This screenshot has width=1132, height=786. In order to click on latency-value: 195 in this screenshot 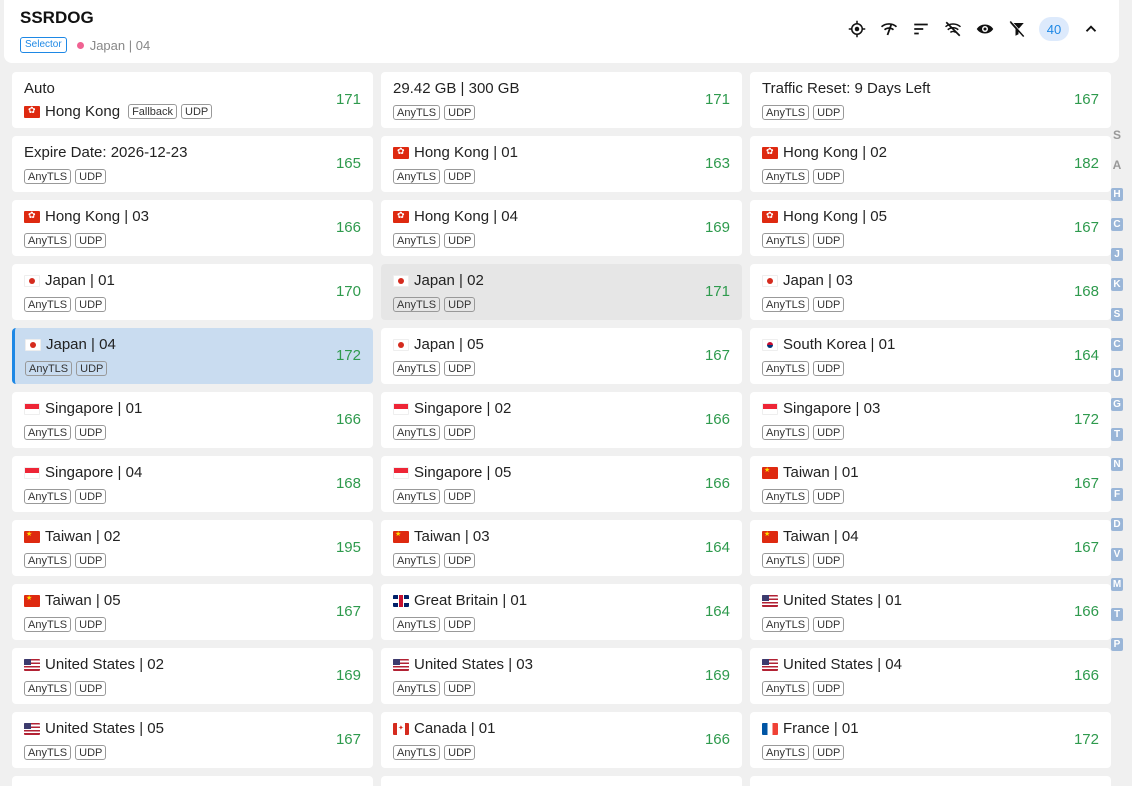, I will do `click(348, 547)`.